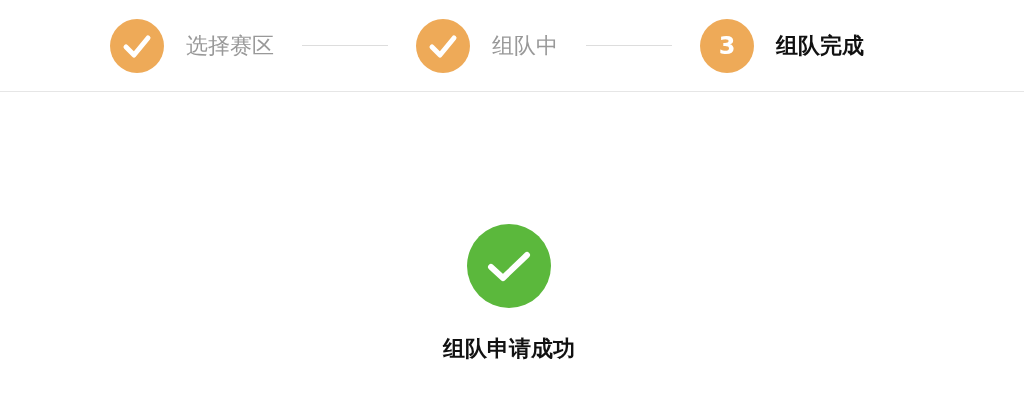 This screenshot has width=1024, height=401. What do you see at coordinates (509, 349) in the screenshot?
I see `result-message: 组队申请成功` at bounding box center [509, 349].